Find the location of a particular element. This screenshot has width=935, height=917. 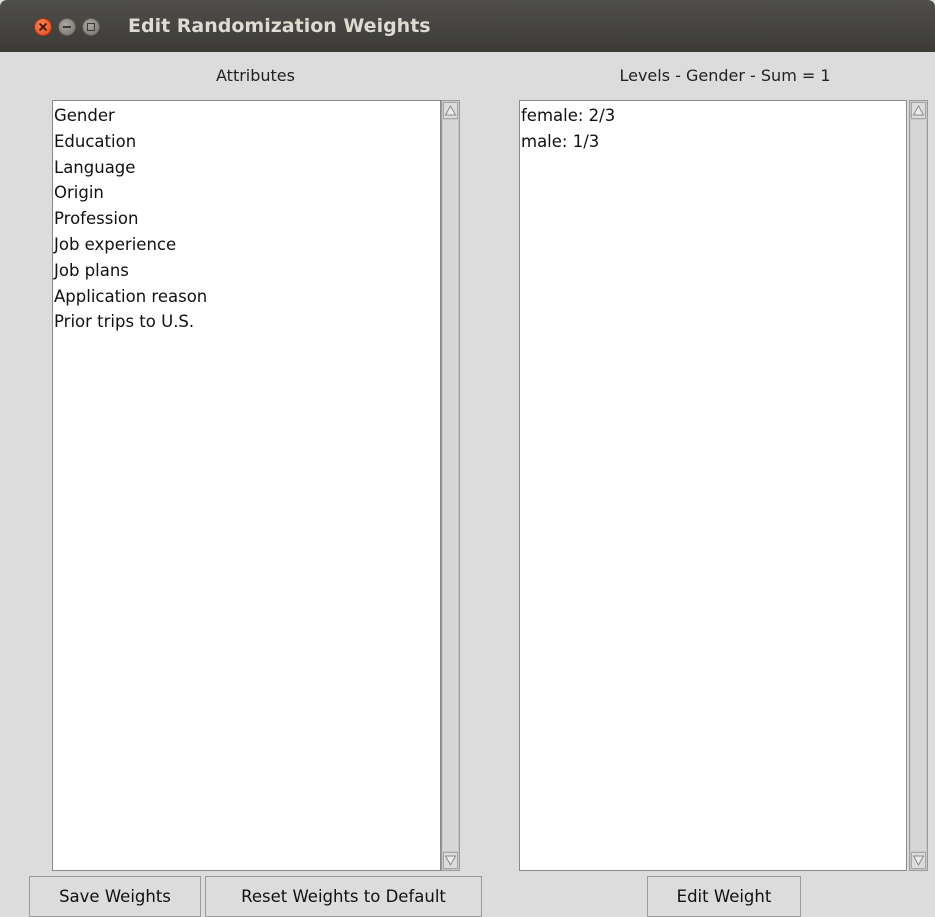

levels-label: Levels - Gender - Sum = 1 is located at coordinates (725, 75).